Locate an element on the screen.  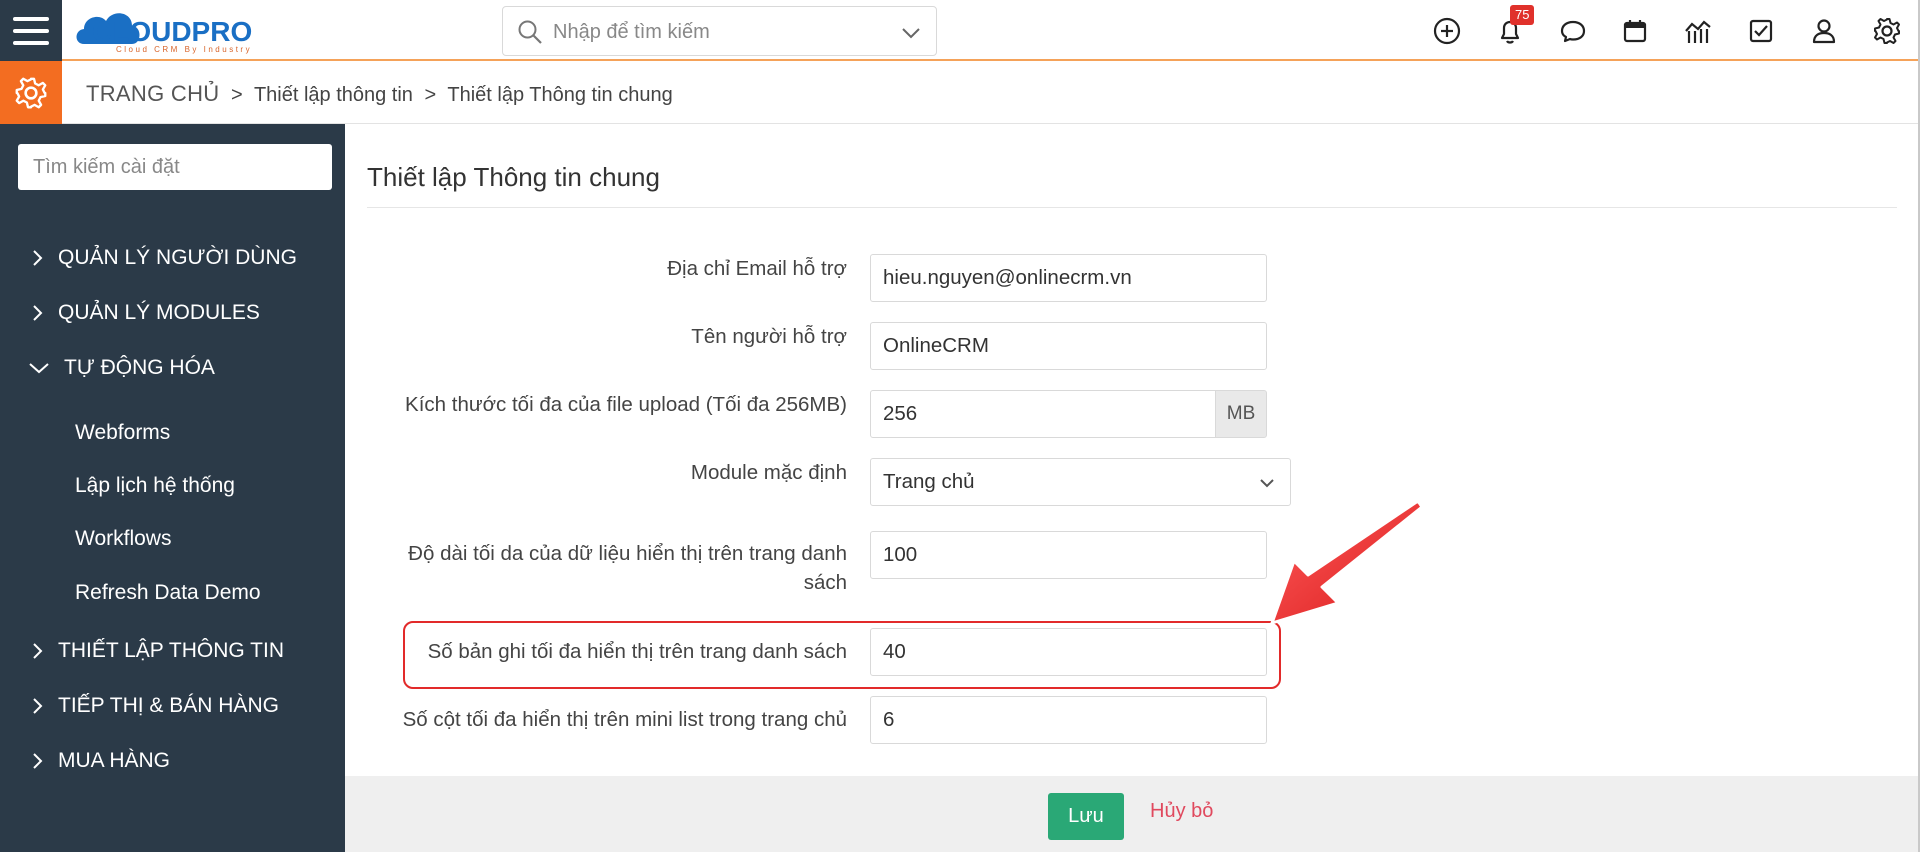
max-text-length-field: 100 is located at coordinates (1068, 555).